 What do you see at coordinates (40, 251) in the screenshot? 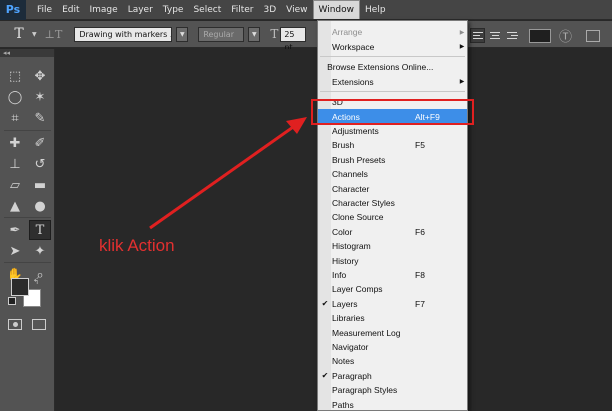
I see `shape-icon: ✦` at bounding box center [40, 251].